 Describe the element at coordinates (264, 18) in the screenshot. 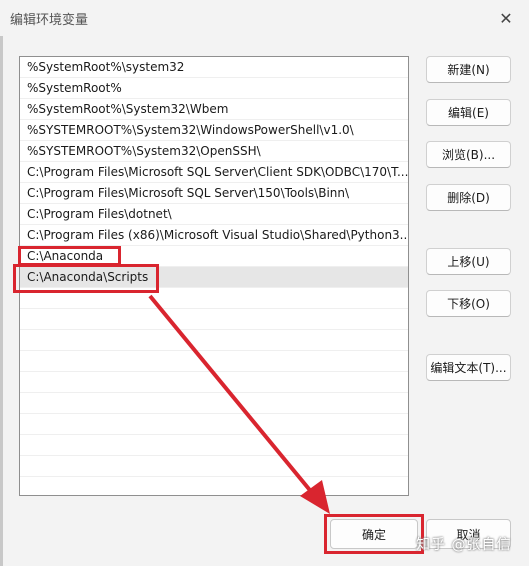

I see `title-bar: 编辑环境变量 ✕` at that location.